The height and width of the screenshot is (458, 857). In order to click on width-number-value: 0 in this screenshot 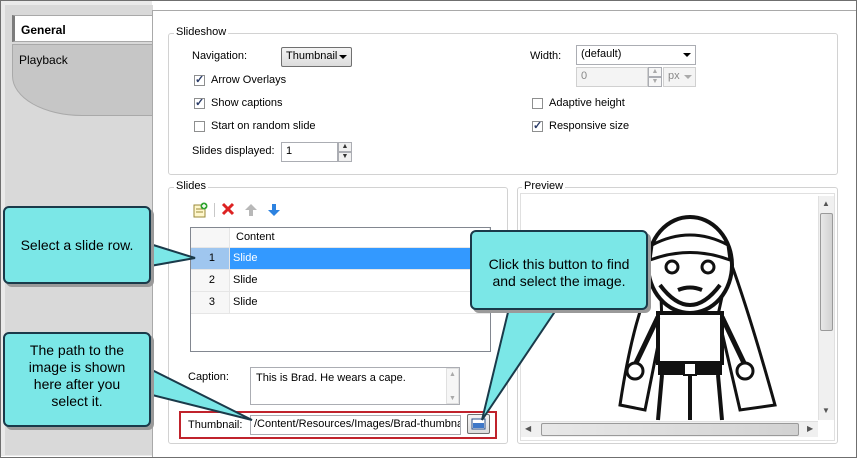, I will do `click(584, 76)`.